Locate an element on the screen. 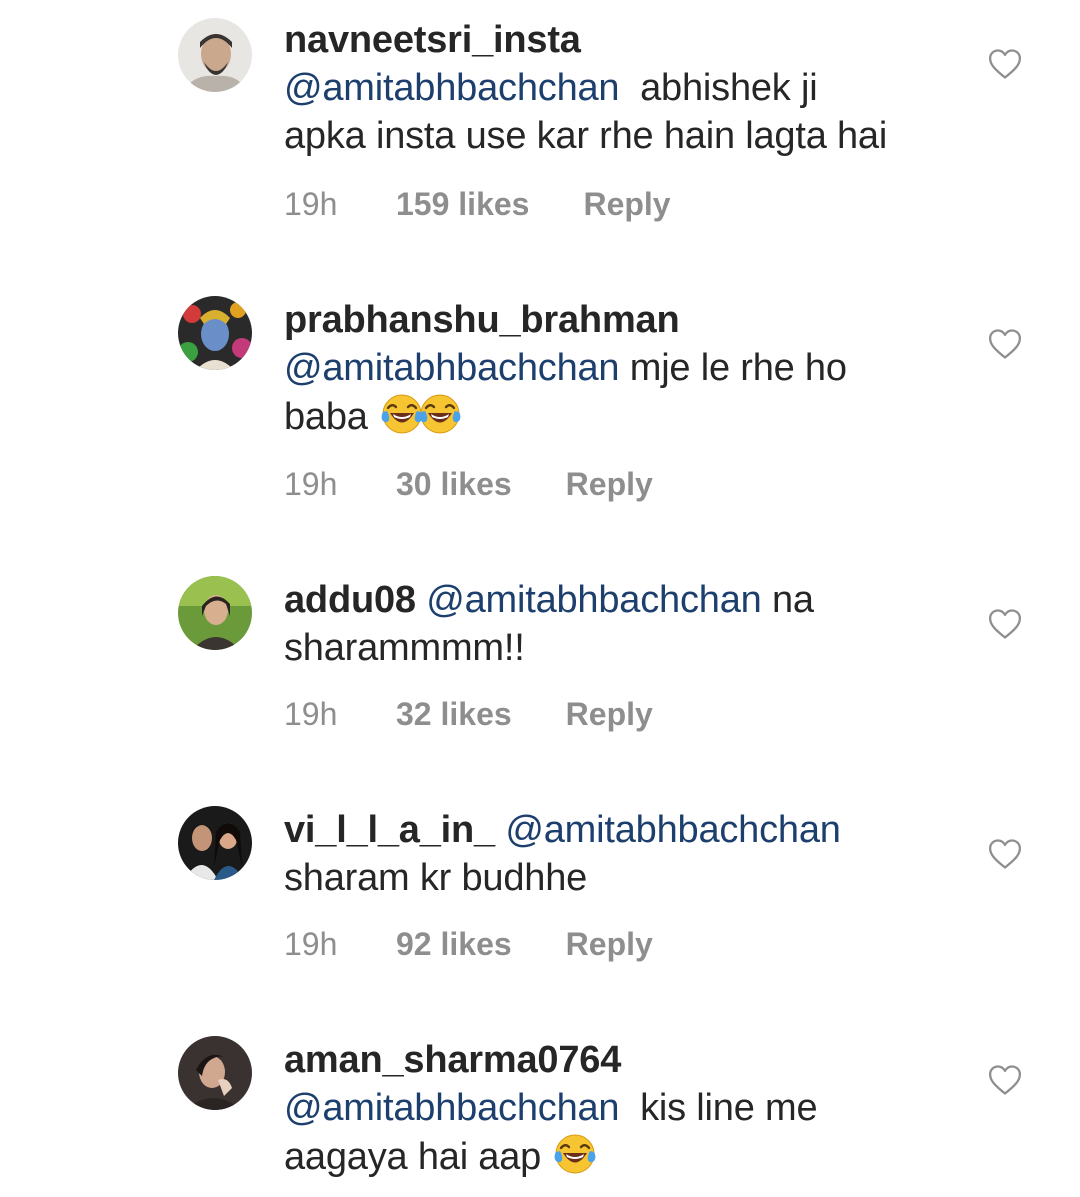 Image resolution: width=1080 pixels, height=1197 pixels. comment-body: addu08 @amitabhbachchan na sharammmm!! is located at coordinates (624, 624).